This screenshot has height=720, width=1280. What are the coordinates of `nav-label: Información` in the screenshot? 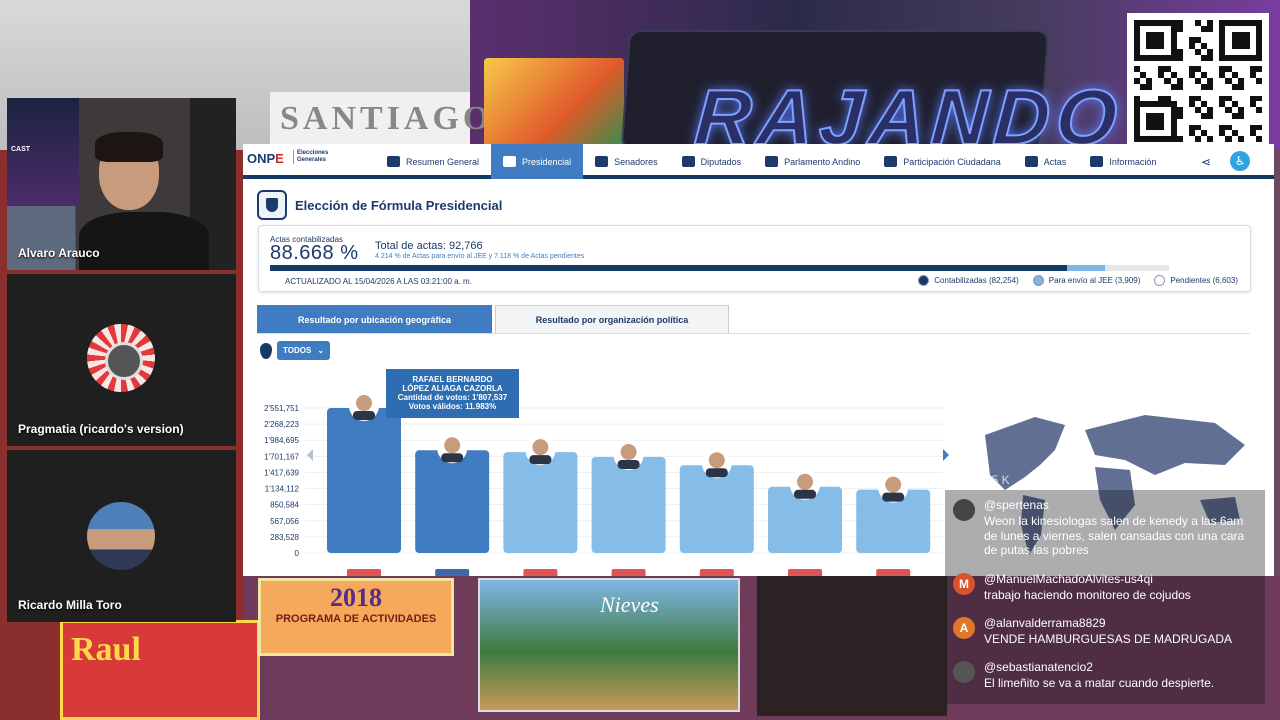 It's located at (1133, 161).